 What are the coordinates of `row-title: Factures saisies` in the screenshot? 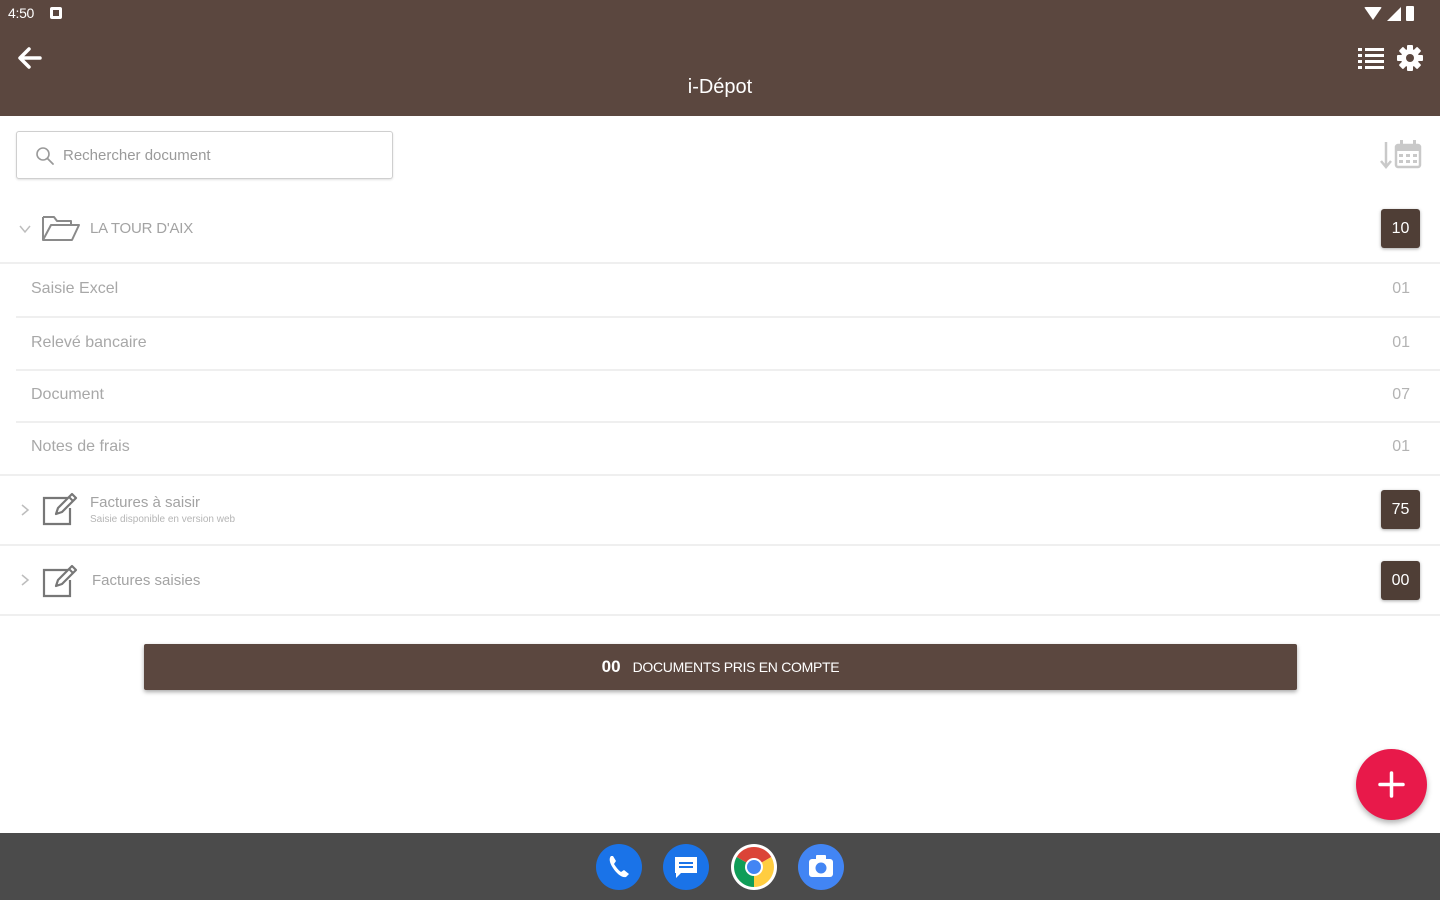 It's located at (146, 580).